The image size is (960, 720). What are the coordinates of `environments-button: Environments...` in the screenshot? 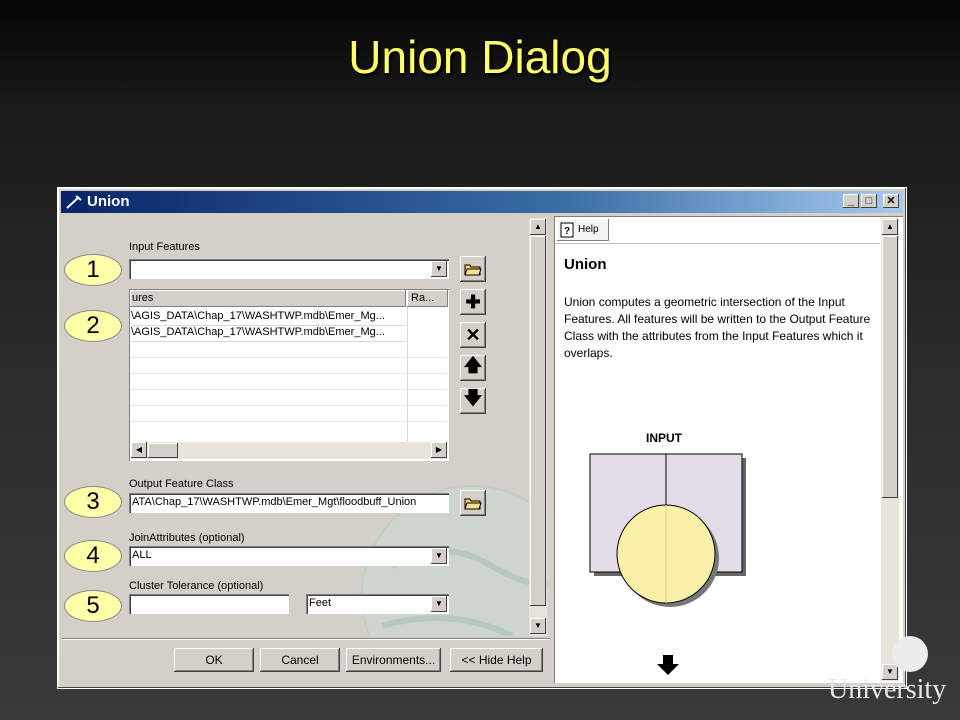 It's located at (393, 660).